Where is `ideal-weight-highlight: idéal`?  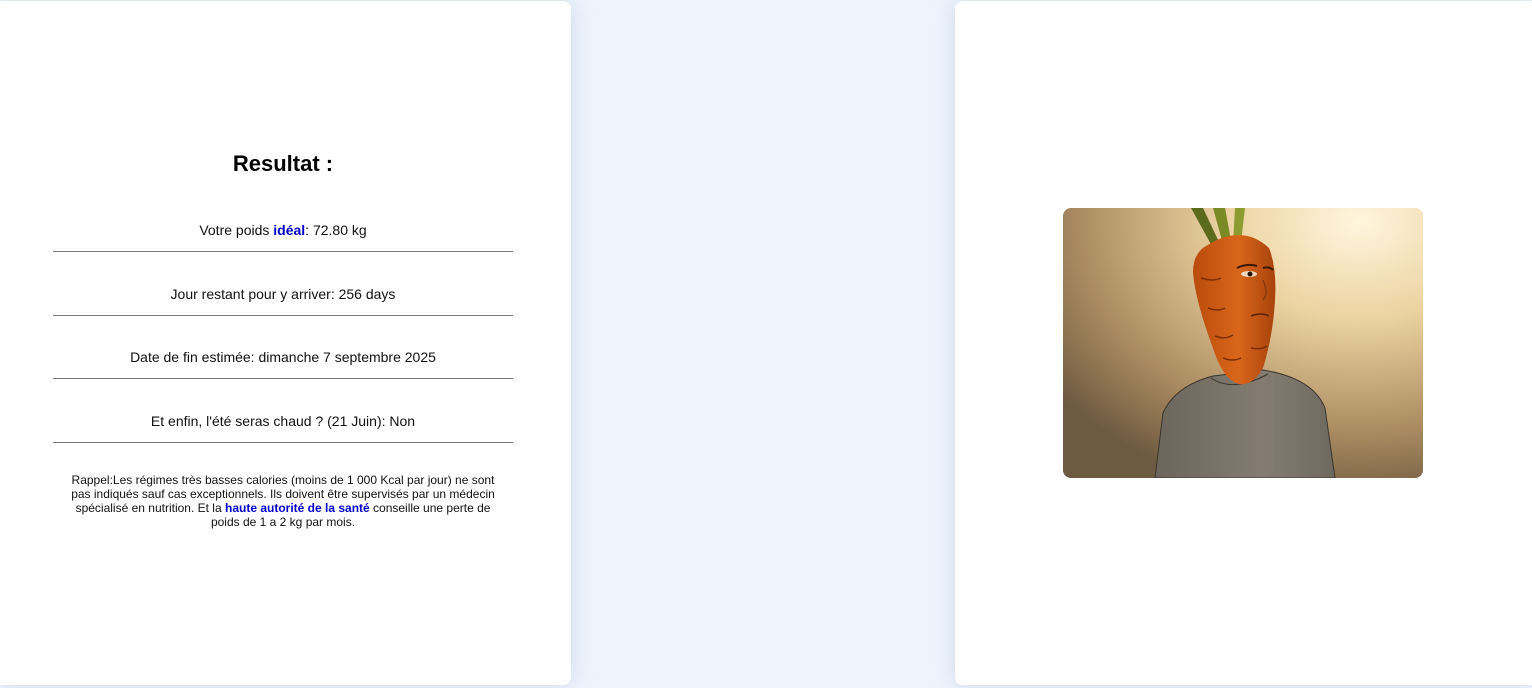 ideal-weight-highlight: idéal is located at coordinates (289, 230).